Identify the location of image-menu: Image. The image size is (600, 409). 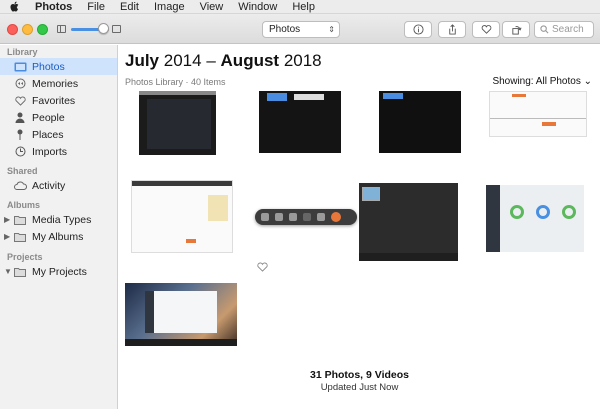
(169, 7).